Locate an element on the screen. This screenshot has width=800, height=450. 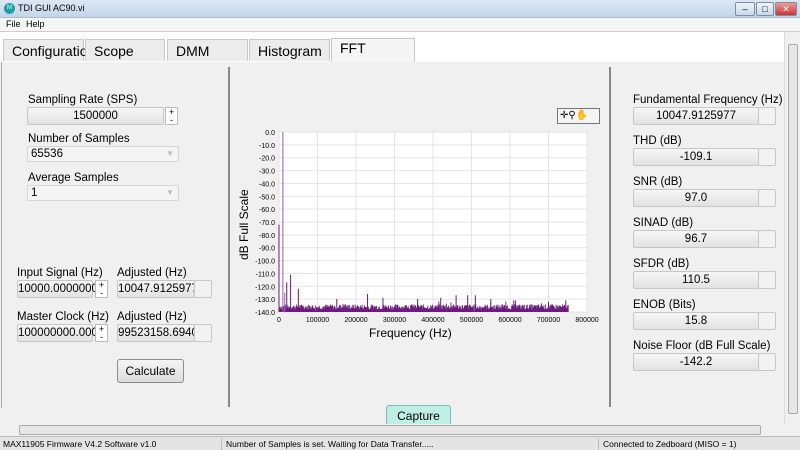
maxim-logo-icon: M is located at coordinates (9, 8).